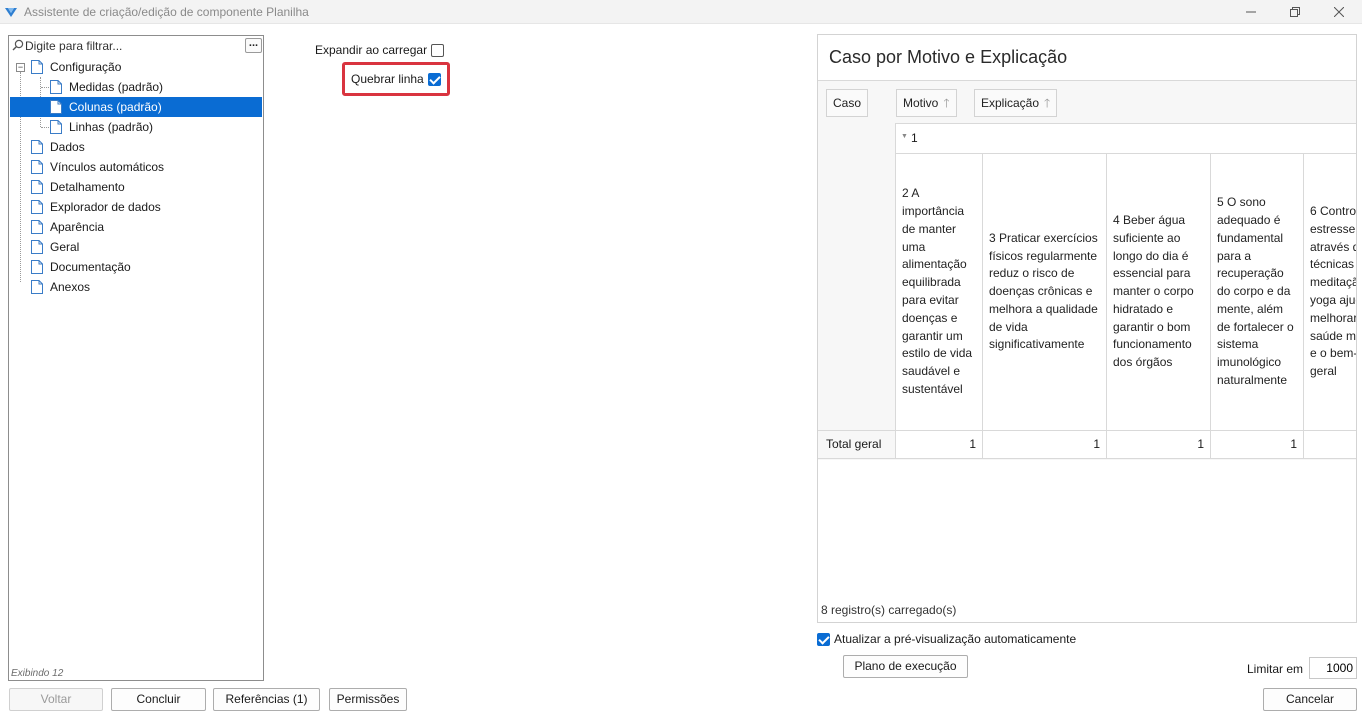 The height and width of the screenshot is (721, 1362). What do you see at coordinates (368, 699) in the screenshot?
I see `permissions-button: Permissões` at bounding box center [368, 699].